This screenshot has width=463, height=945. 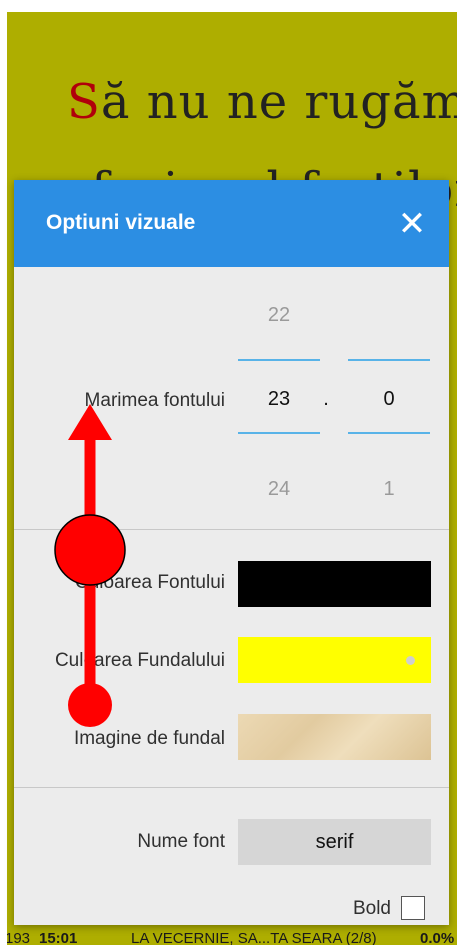 What do you see at coordinates (90, 705) in the screenshot?
I see `swipe-end-dot-icon` at bounding box center [90, 705].